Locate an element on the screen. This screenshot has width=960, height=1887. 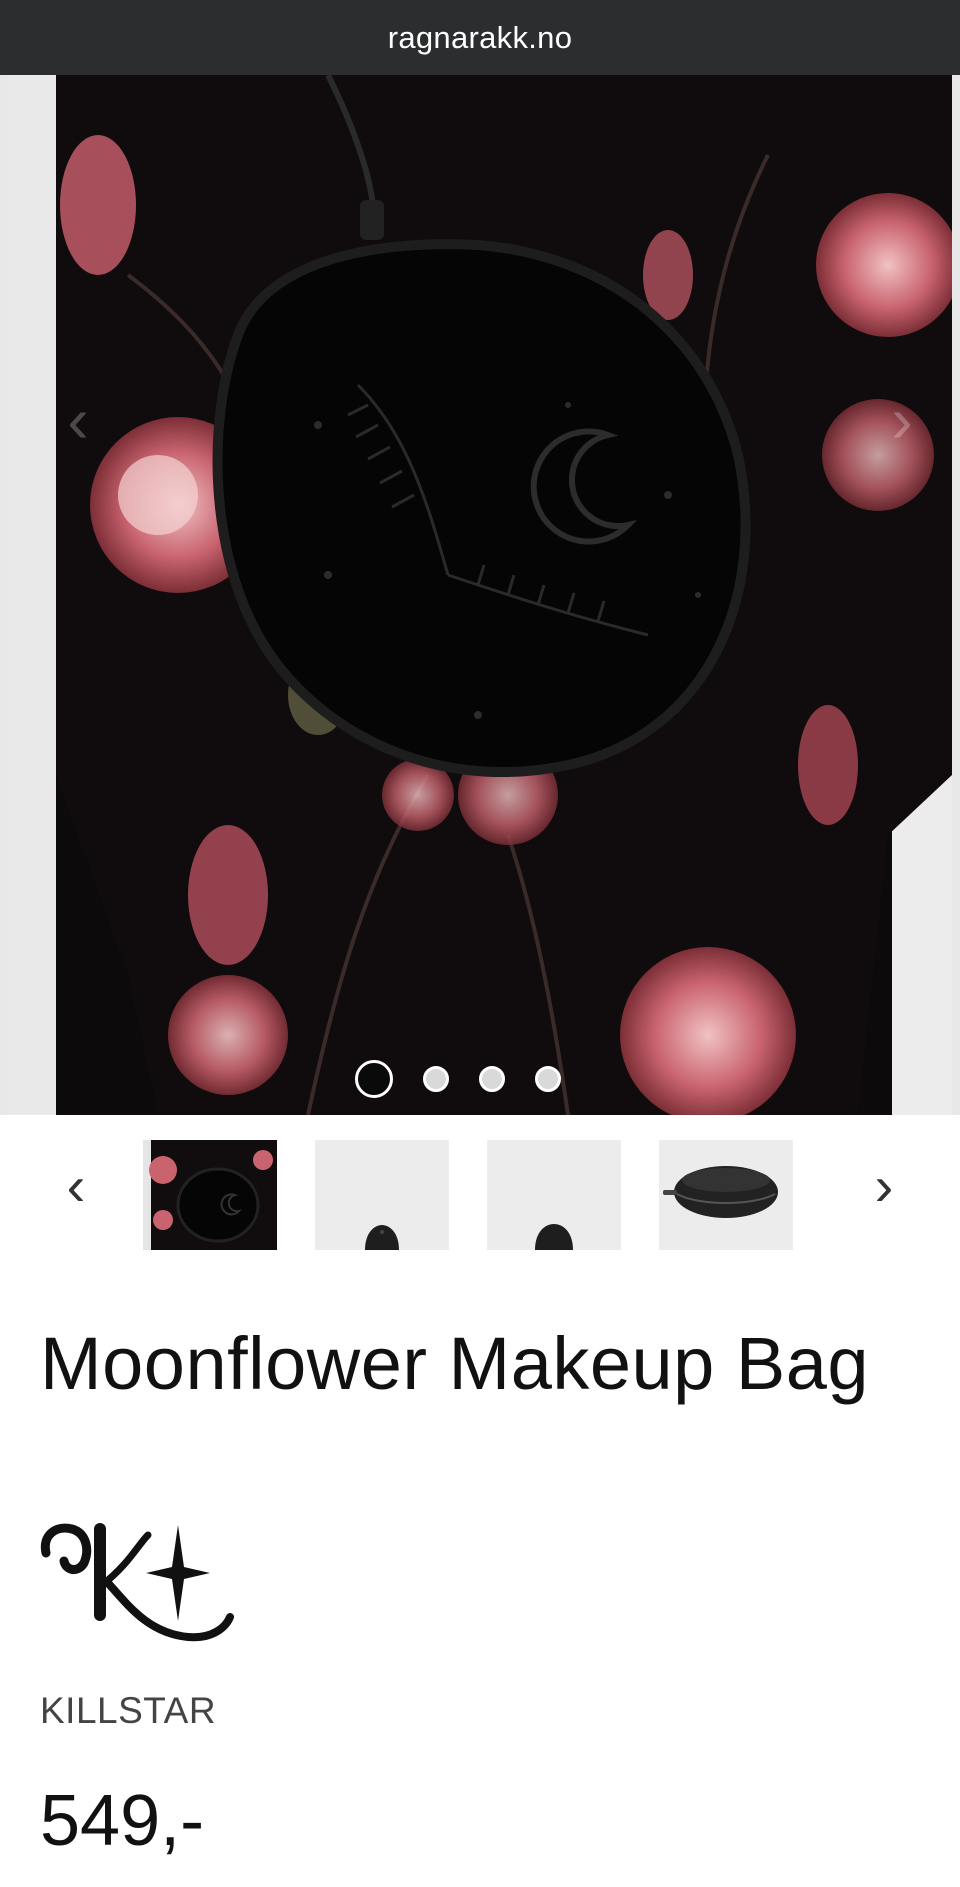
killstar-logo-icon is located at coordinates (137, 1582).